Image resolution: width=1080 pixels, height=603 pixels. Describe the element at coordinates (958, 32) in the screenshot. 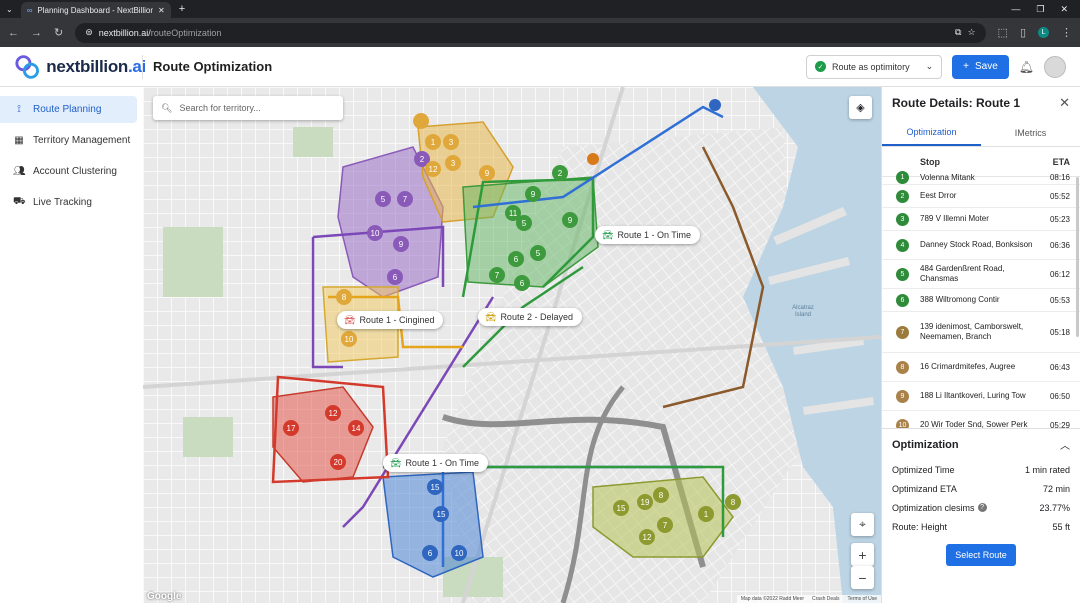

I see `install-icon: ⧉` at that location.